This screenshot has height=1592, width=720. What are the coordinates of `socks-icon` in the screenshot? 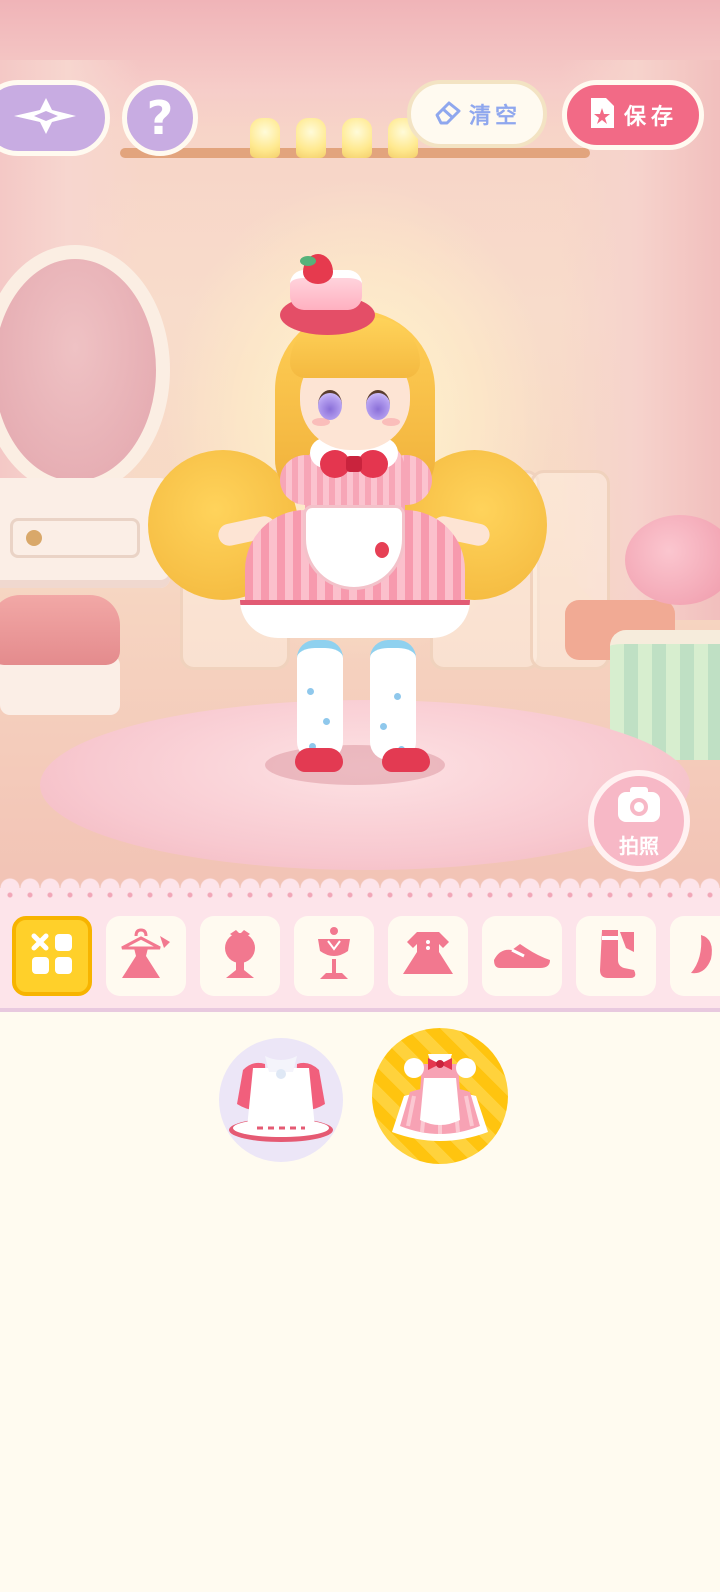 It's located at (616, 956).